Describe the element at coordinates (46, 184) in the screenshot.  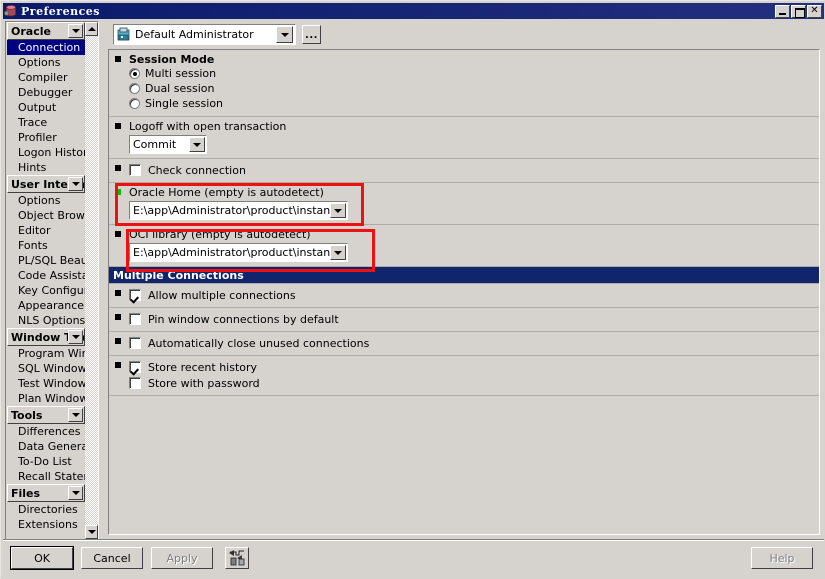
I see `sidebar-group-header: User Interfa` at that location.